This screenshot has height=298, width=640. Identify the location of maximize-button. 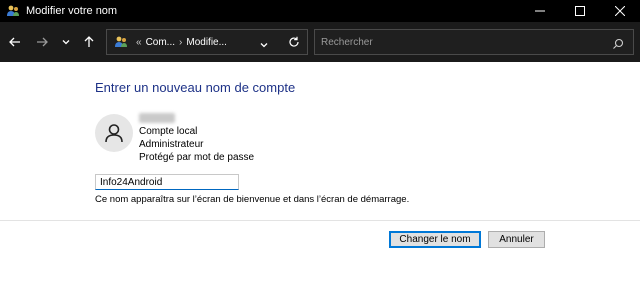
(580, 11).